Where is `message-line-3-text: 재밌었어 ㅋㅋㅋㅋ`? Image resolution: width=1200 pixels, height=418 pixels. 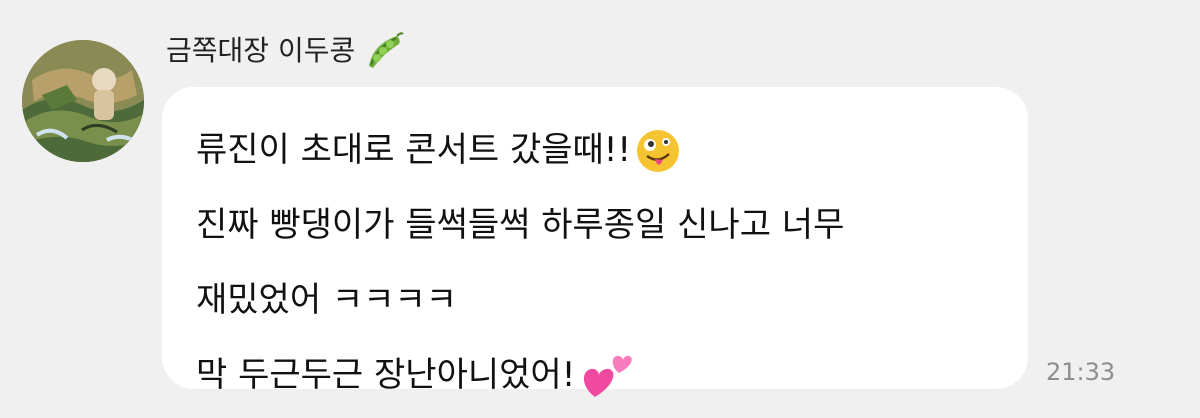 message-line-3-text: 재밌었어 ㅋㅋㅋㅋ is located at coordinates (327, 300).